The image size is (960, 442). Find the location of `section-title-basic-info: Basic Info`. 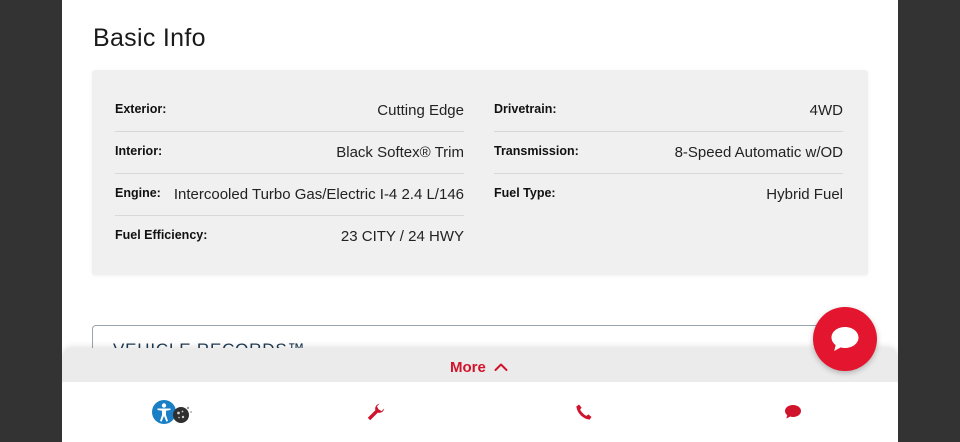

section-title-basic-info: Basic Info is located at coordinates (149, 38).